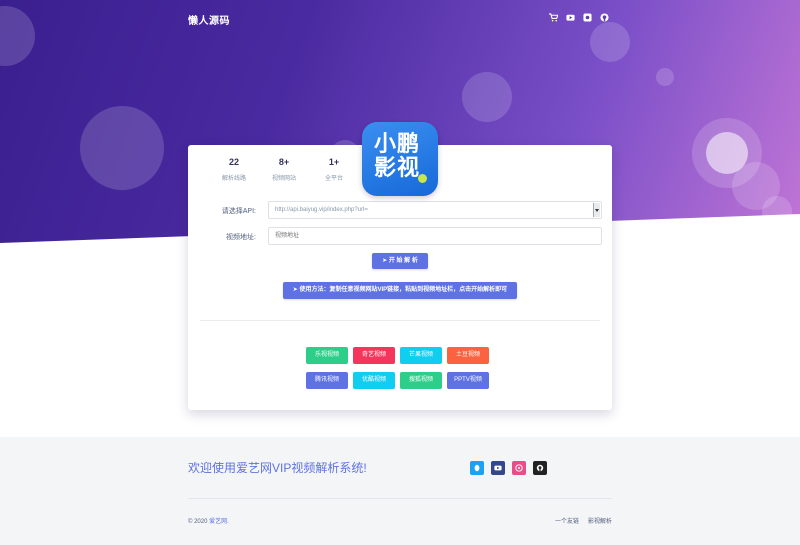 This screenshot has height=545, width=800. I want to click on stat-label: 全平台, so click(333, 179).